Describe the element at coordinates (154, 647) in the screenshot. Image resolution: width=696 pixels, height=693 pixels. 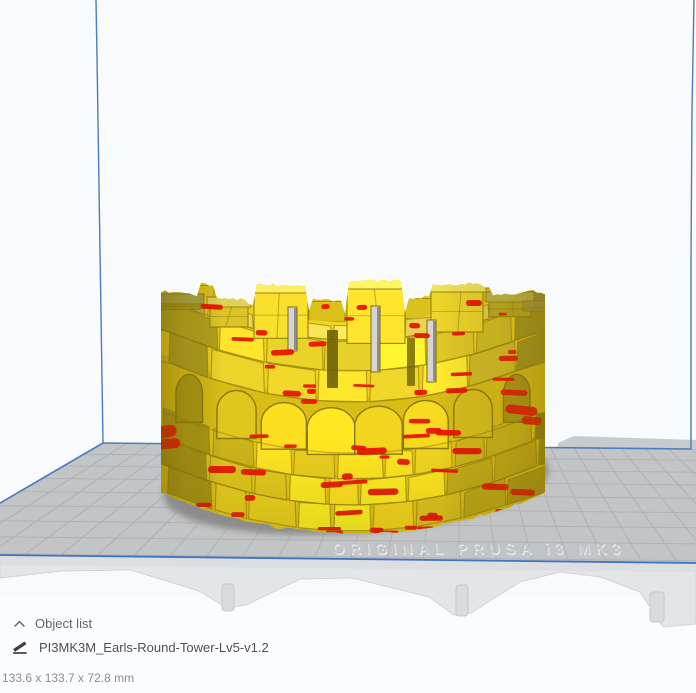
I see `object-item-name: PI3MK3M_Earls-Round-Tower-Lv5-v1.2` at that location.